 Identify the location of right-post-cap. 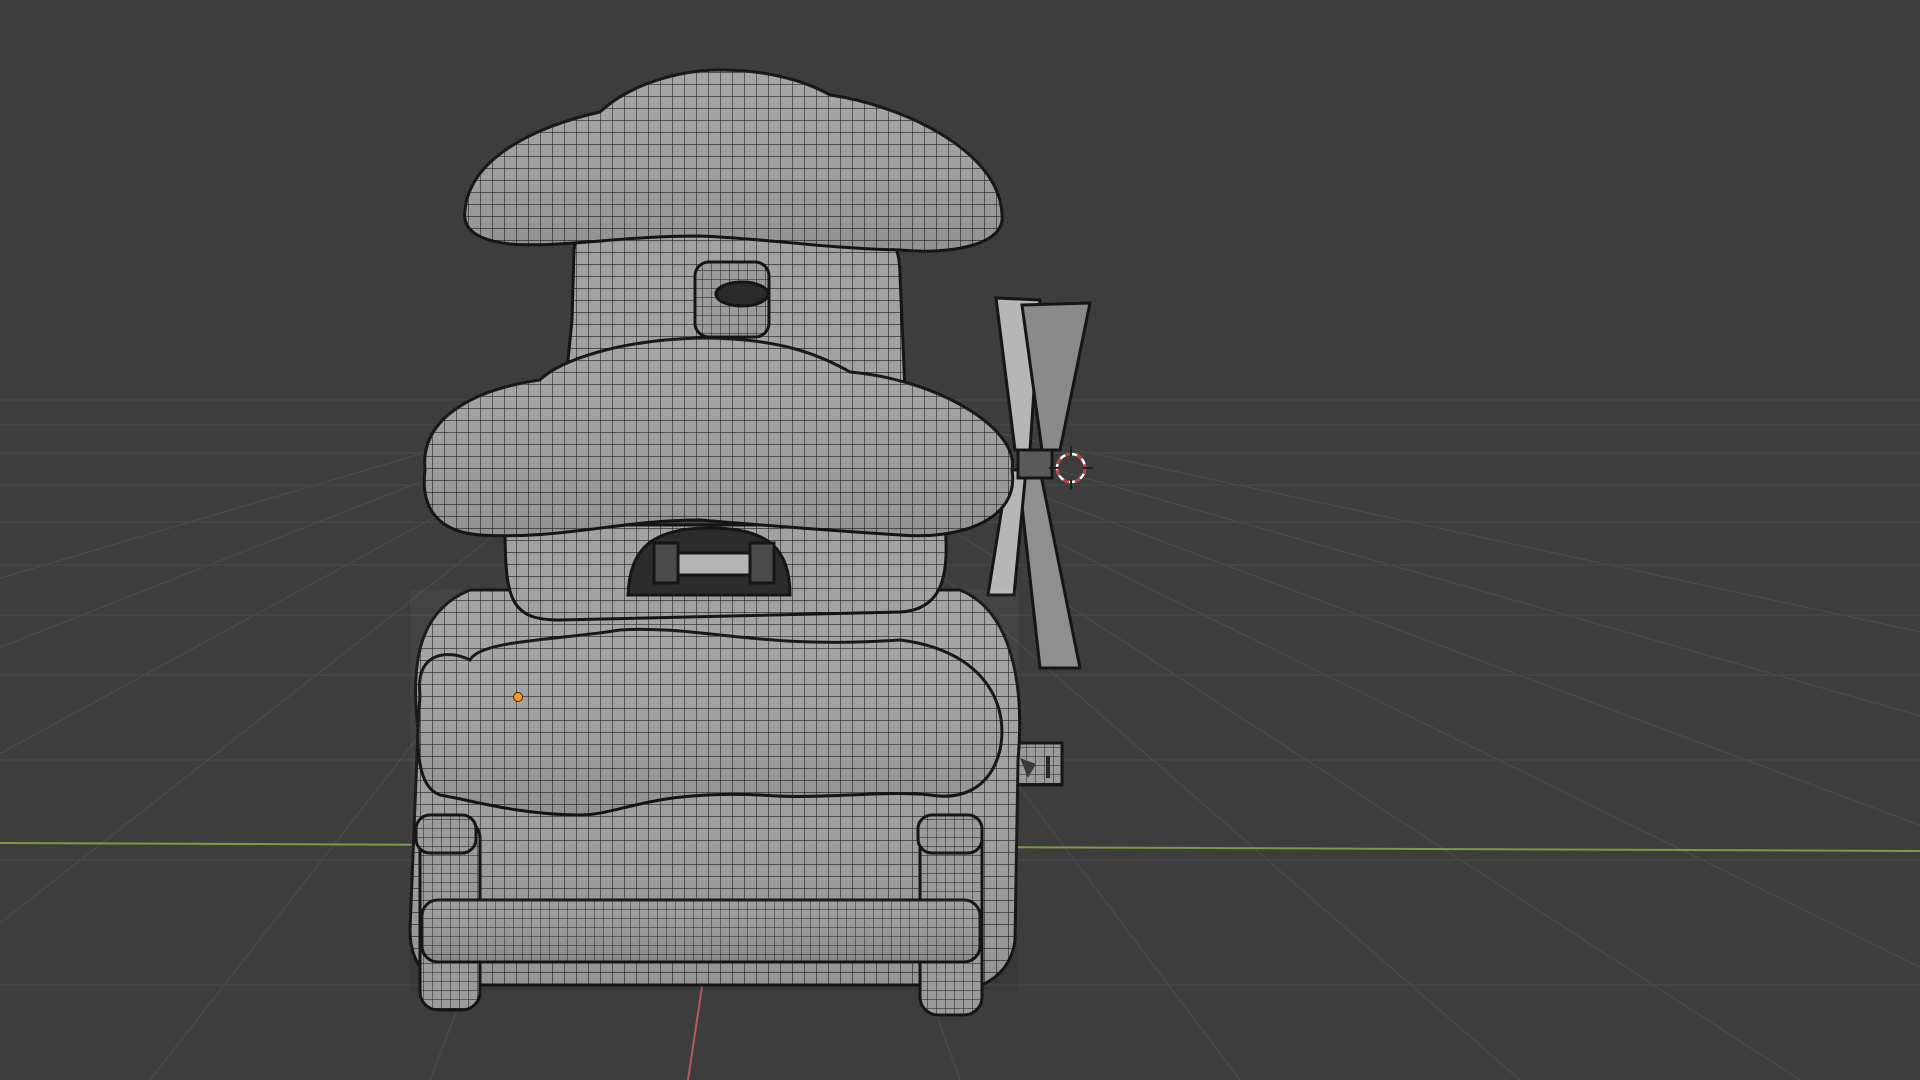
(950, 834).